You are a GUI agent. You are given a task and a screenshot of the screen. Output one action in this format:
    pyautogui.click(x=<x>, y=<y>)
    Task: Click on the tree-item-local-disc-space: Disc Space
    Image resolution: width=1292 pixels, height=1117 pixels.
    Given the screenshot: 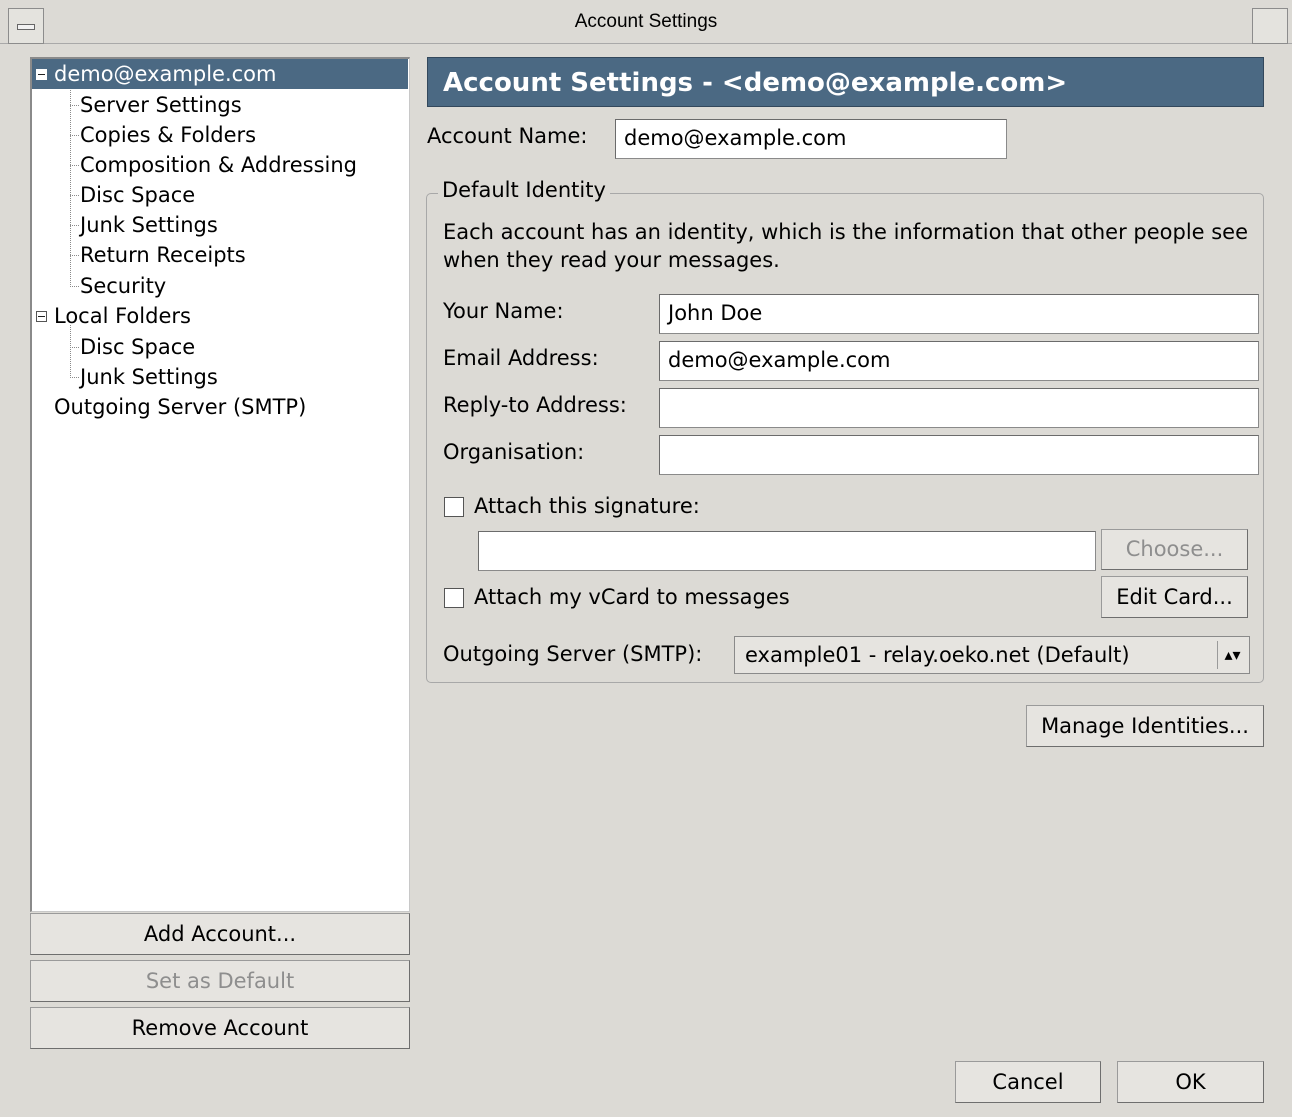 What is the action you would take?
    pyautogui.click(x=137, y=347)
    